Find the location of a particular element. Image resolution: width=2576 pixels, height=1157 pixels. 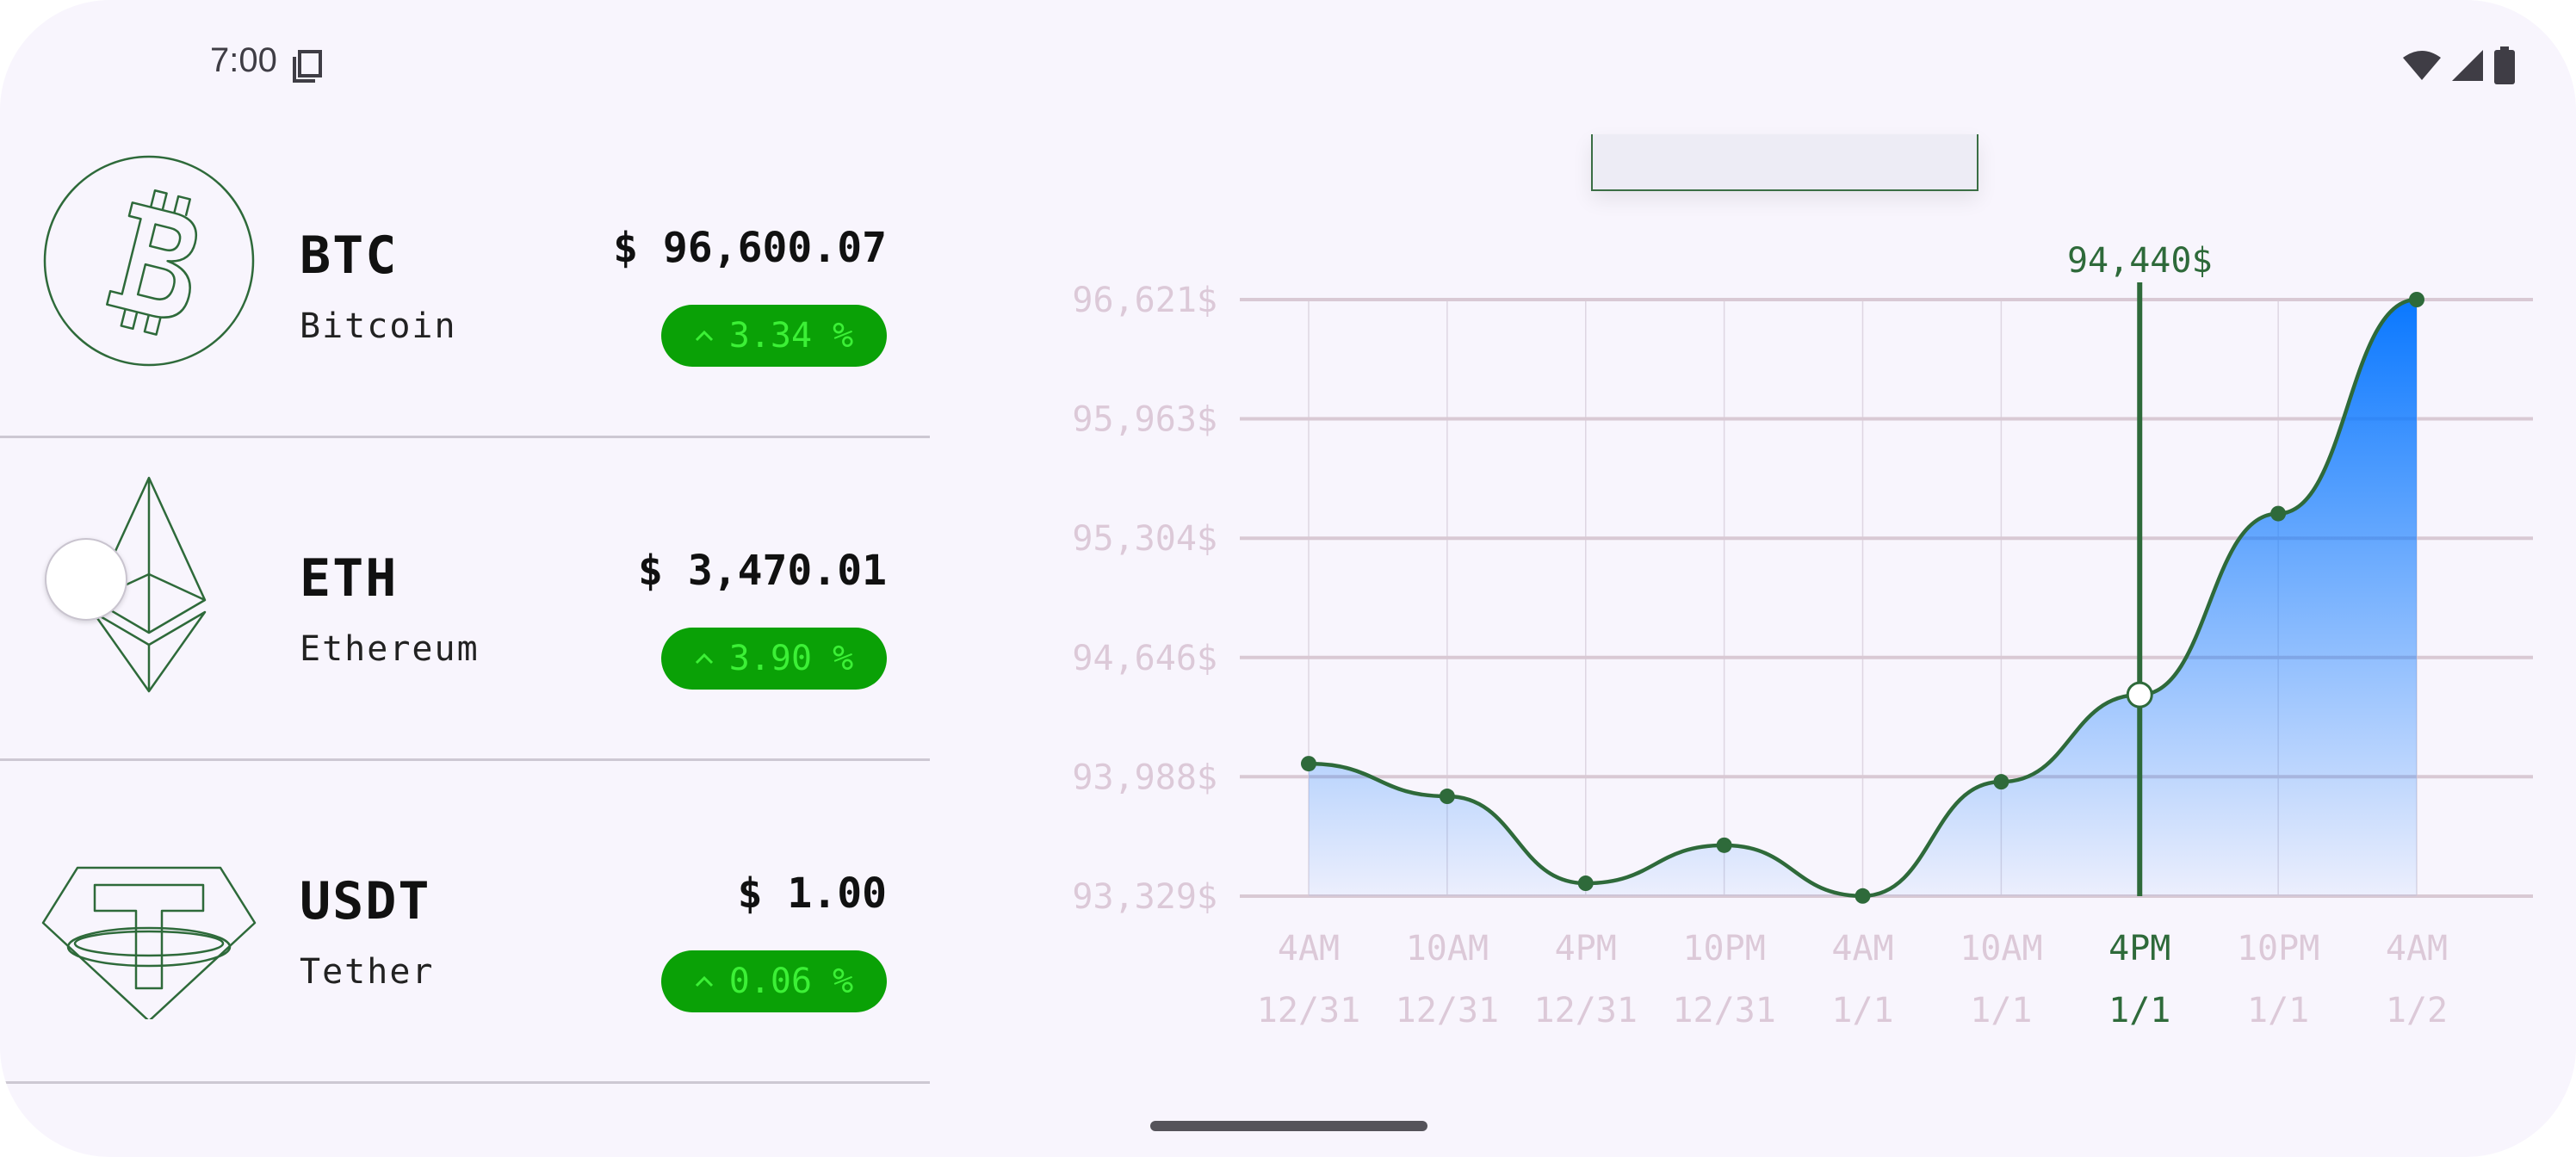

signal-icon is located at coordinates (2467, 66).